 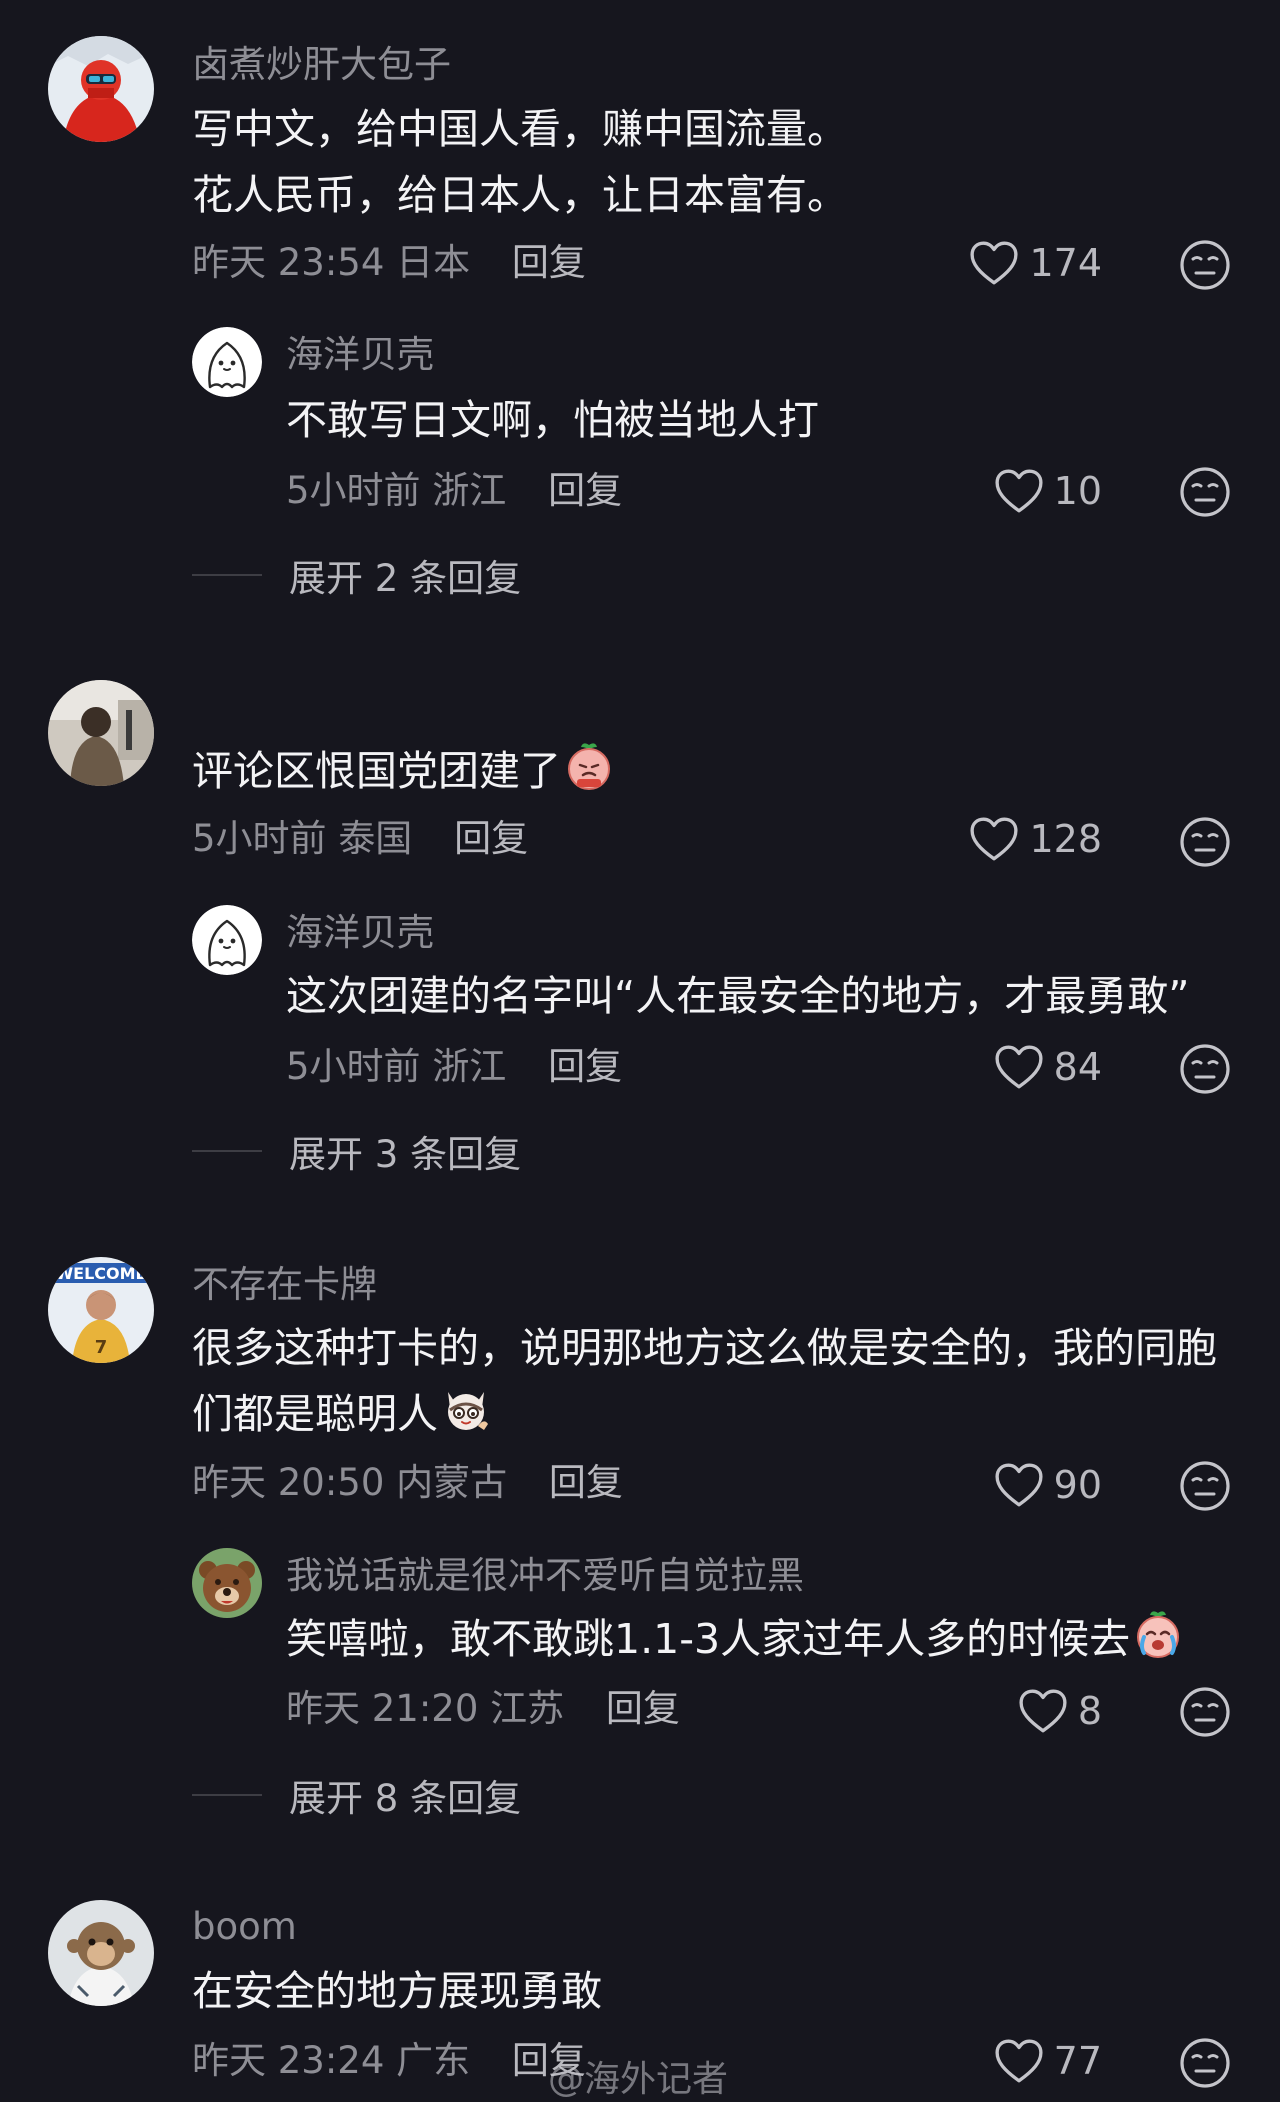 I want to click on svg-text: 7, so click(x=101, y=1347).